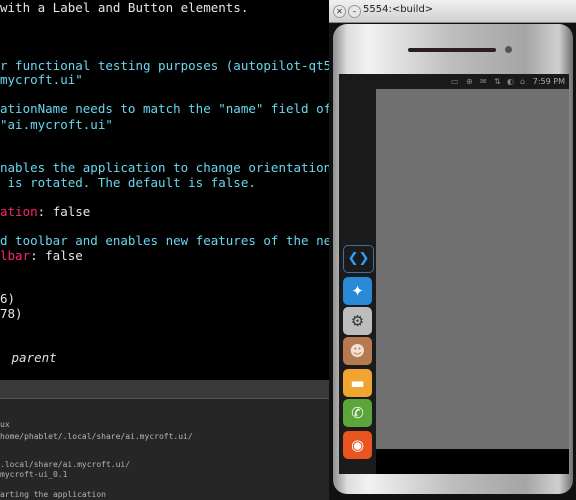 The height and width of the screenshot is (500, 576). Describe the element at coordinates (354, 11) in the screenshot. I see `minimize-window-button: –` at that location.